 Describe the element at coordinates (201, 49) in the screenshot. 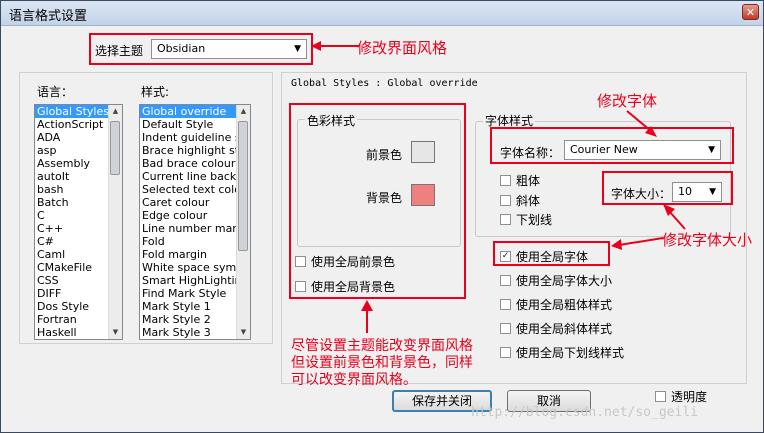

I see `theme-highlight-box` at that location.